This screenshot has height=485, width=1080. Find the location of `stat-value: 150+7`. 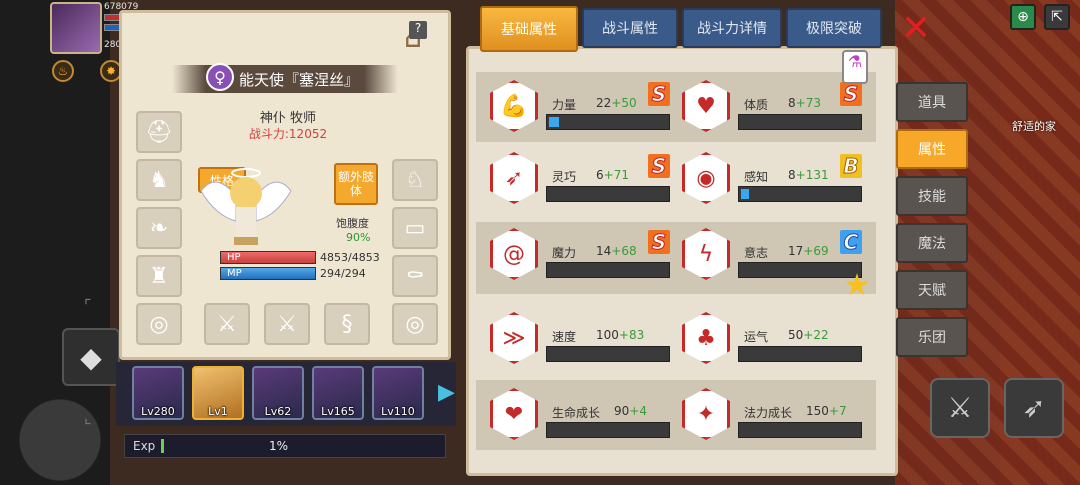

stat-value: 150+7 is located at coordinates (826, 411).